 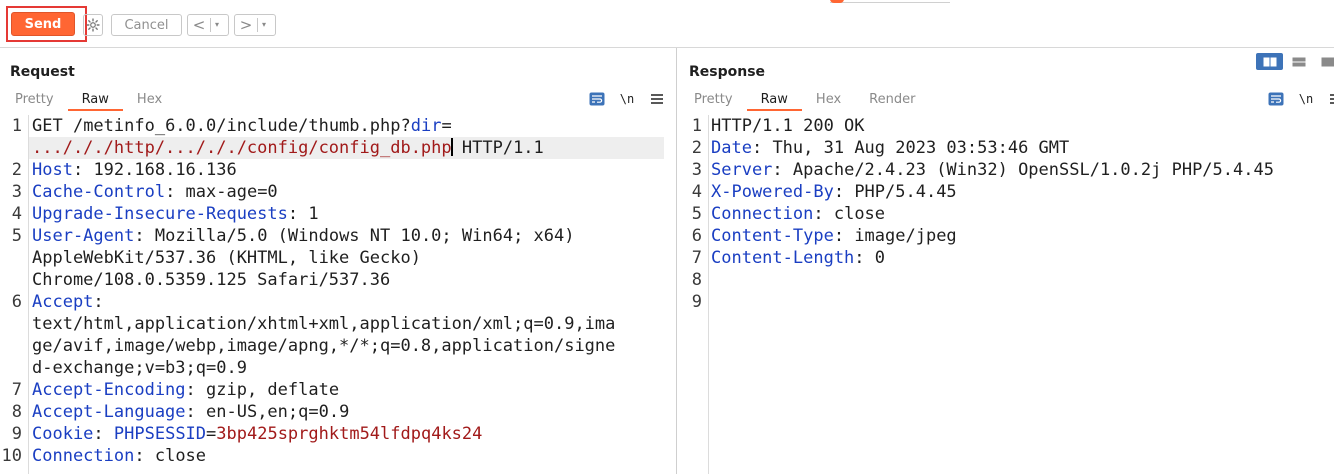 I want to click on response-line: Date: Thu, 31 Aug 2023 03:53:46 GMT, so click(x=890, y=148).